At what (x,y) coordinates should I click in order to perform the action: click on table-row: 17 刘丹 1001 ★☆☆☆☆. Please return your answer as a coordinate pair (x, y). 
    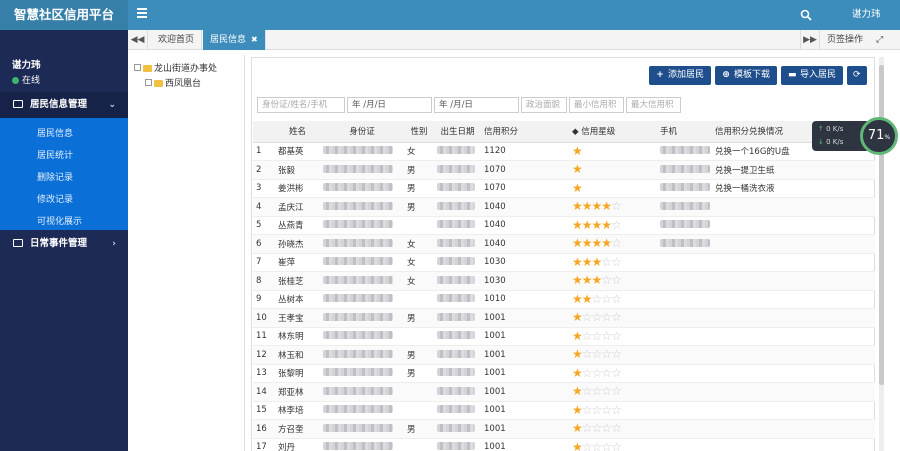
    Looking at the image, I should click on (564, 444).